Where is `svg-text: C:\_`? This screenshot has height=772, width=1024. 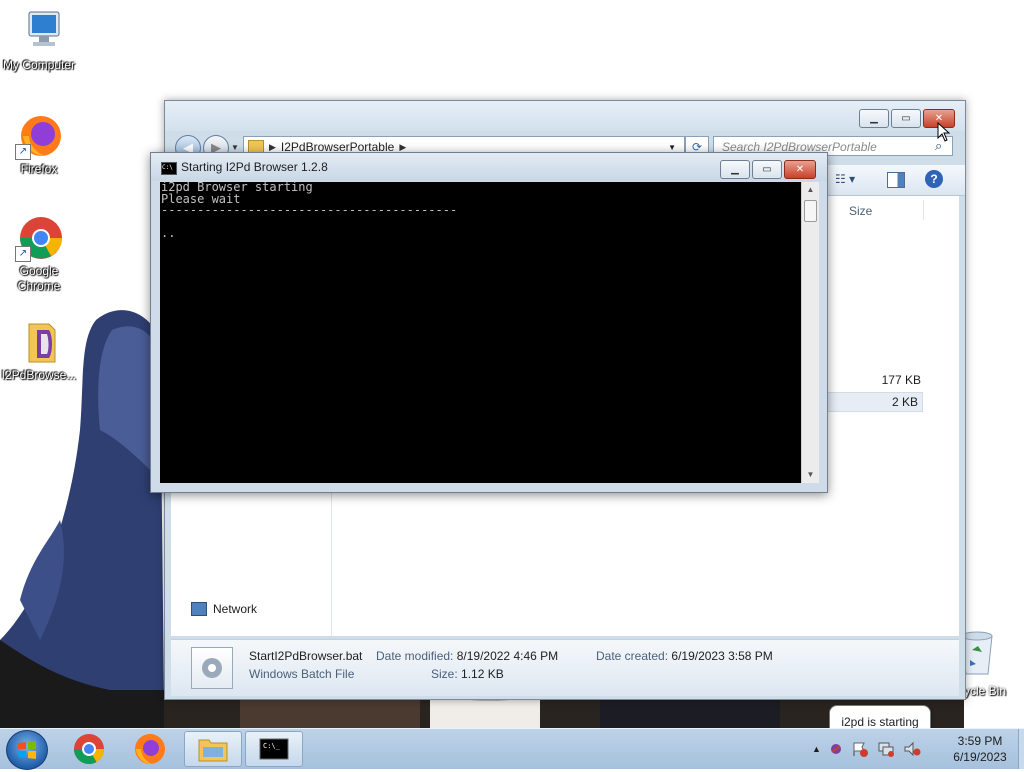
svg-text: C:\_ is located at coordinates (272, 746).